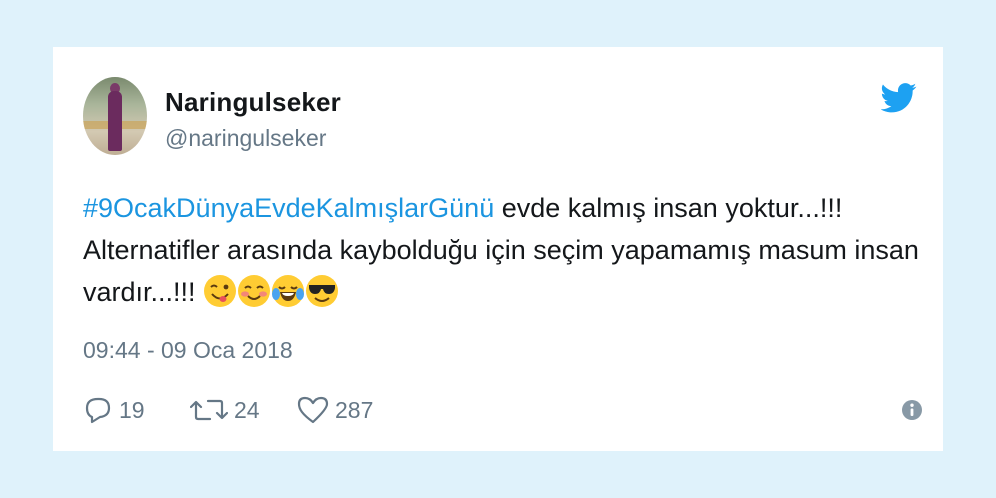 Image resolution: width=996 pixels, height=498 pixels. I want to click on emoji-row, so click(271, 291).